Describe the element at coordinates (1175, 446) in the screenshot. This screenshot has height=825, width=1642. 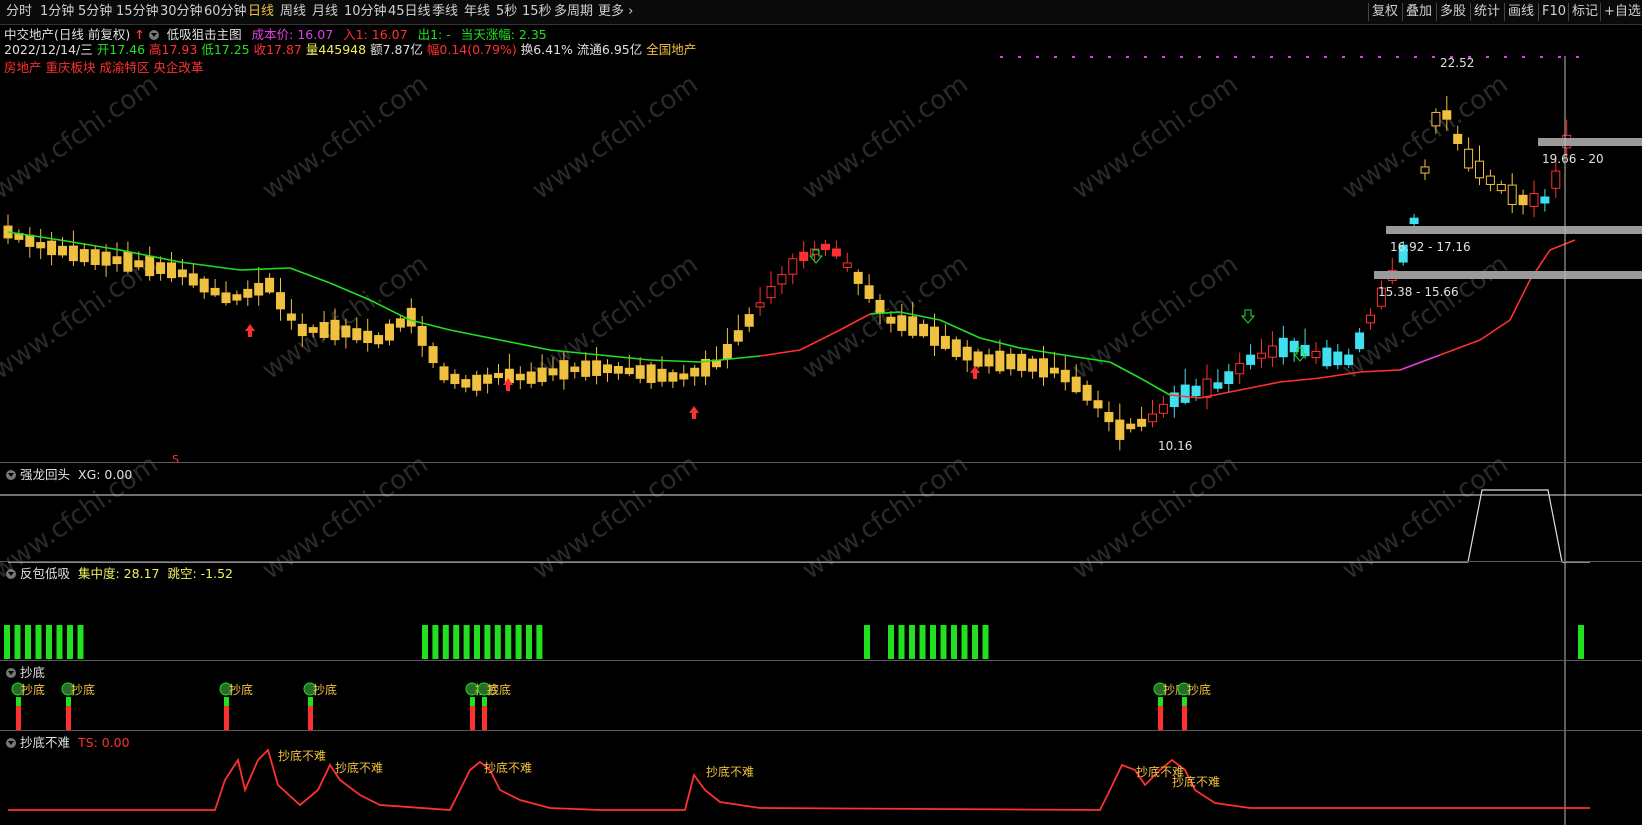
I see `low-price-label: 10.16` at that location.